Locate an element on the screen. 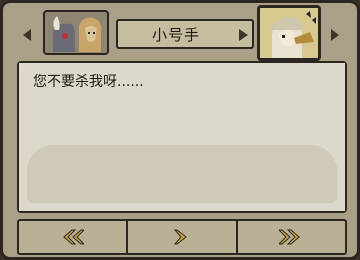 The image size is (360, 260). double-chevron-right-icon is located at coordinates (290, 237).